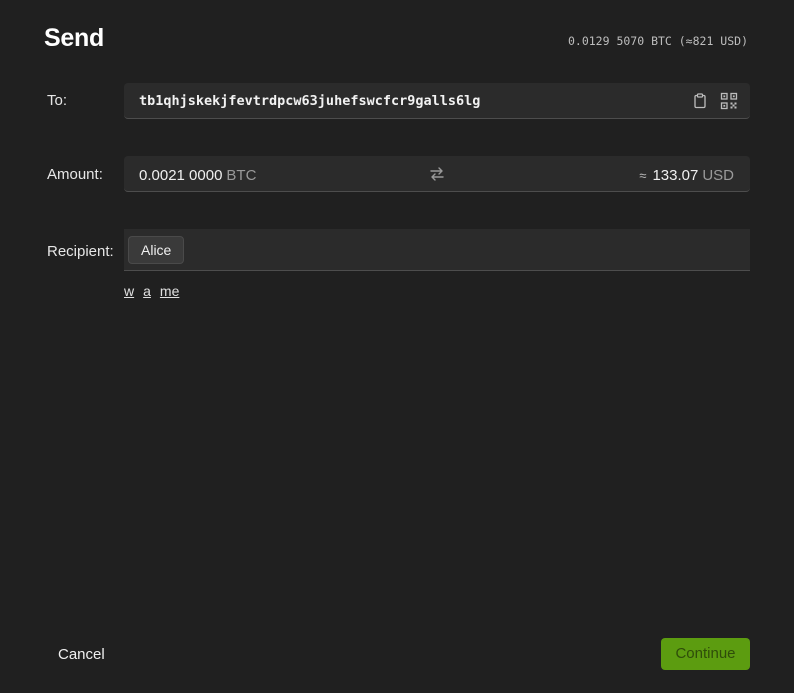 Image resolution: width=794 pixels, height=693 pixels. Describe the element at coordinates (700, 101) in the screenshot. I see `clipboard-icon` at that location.